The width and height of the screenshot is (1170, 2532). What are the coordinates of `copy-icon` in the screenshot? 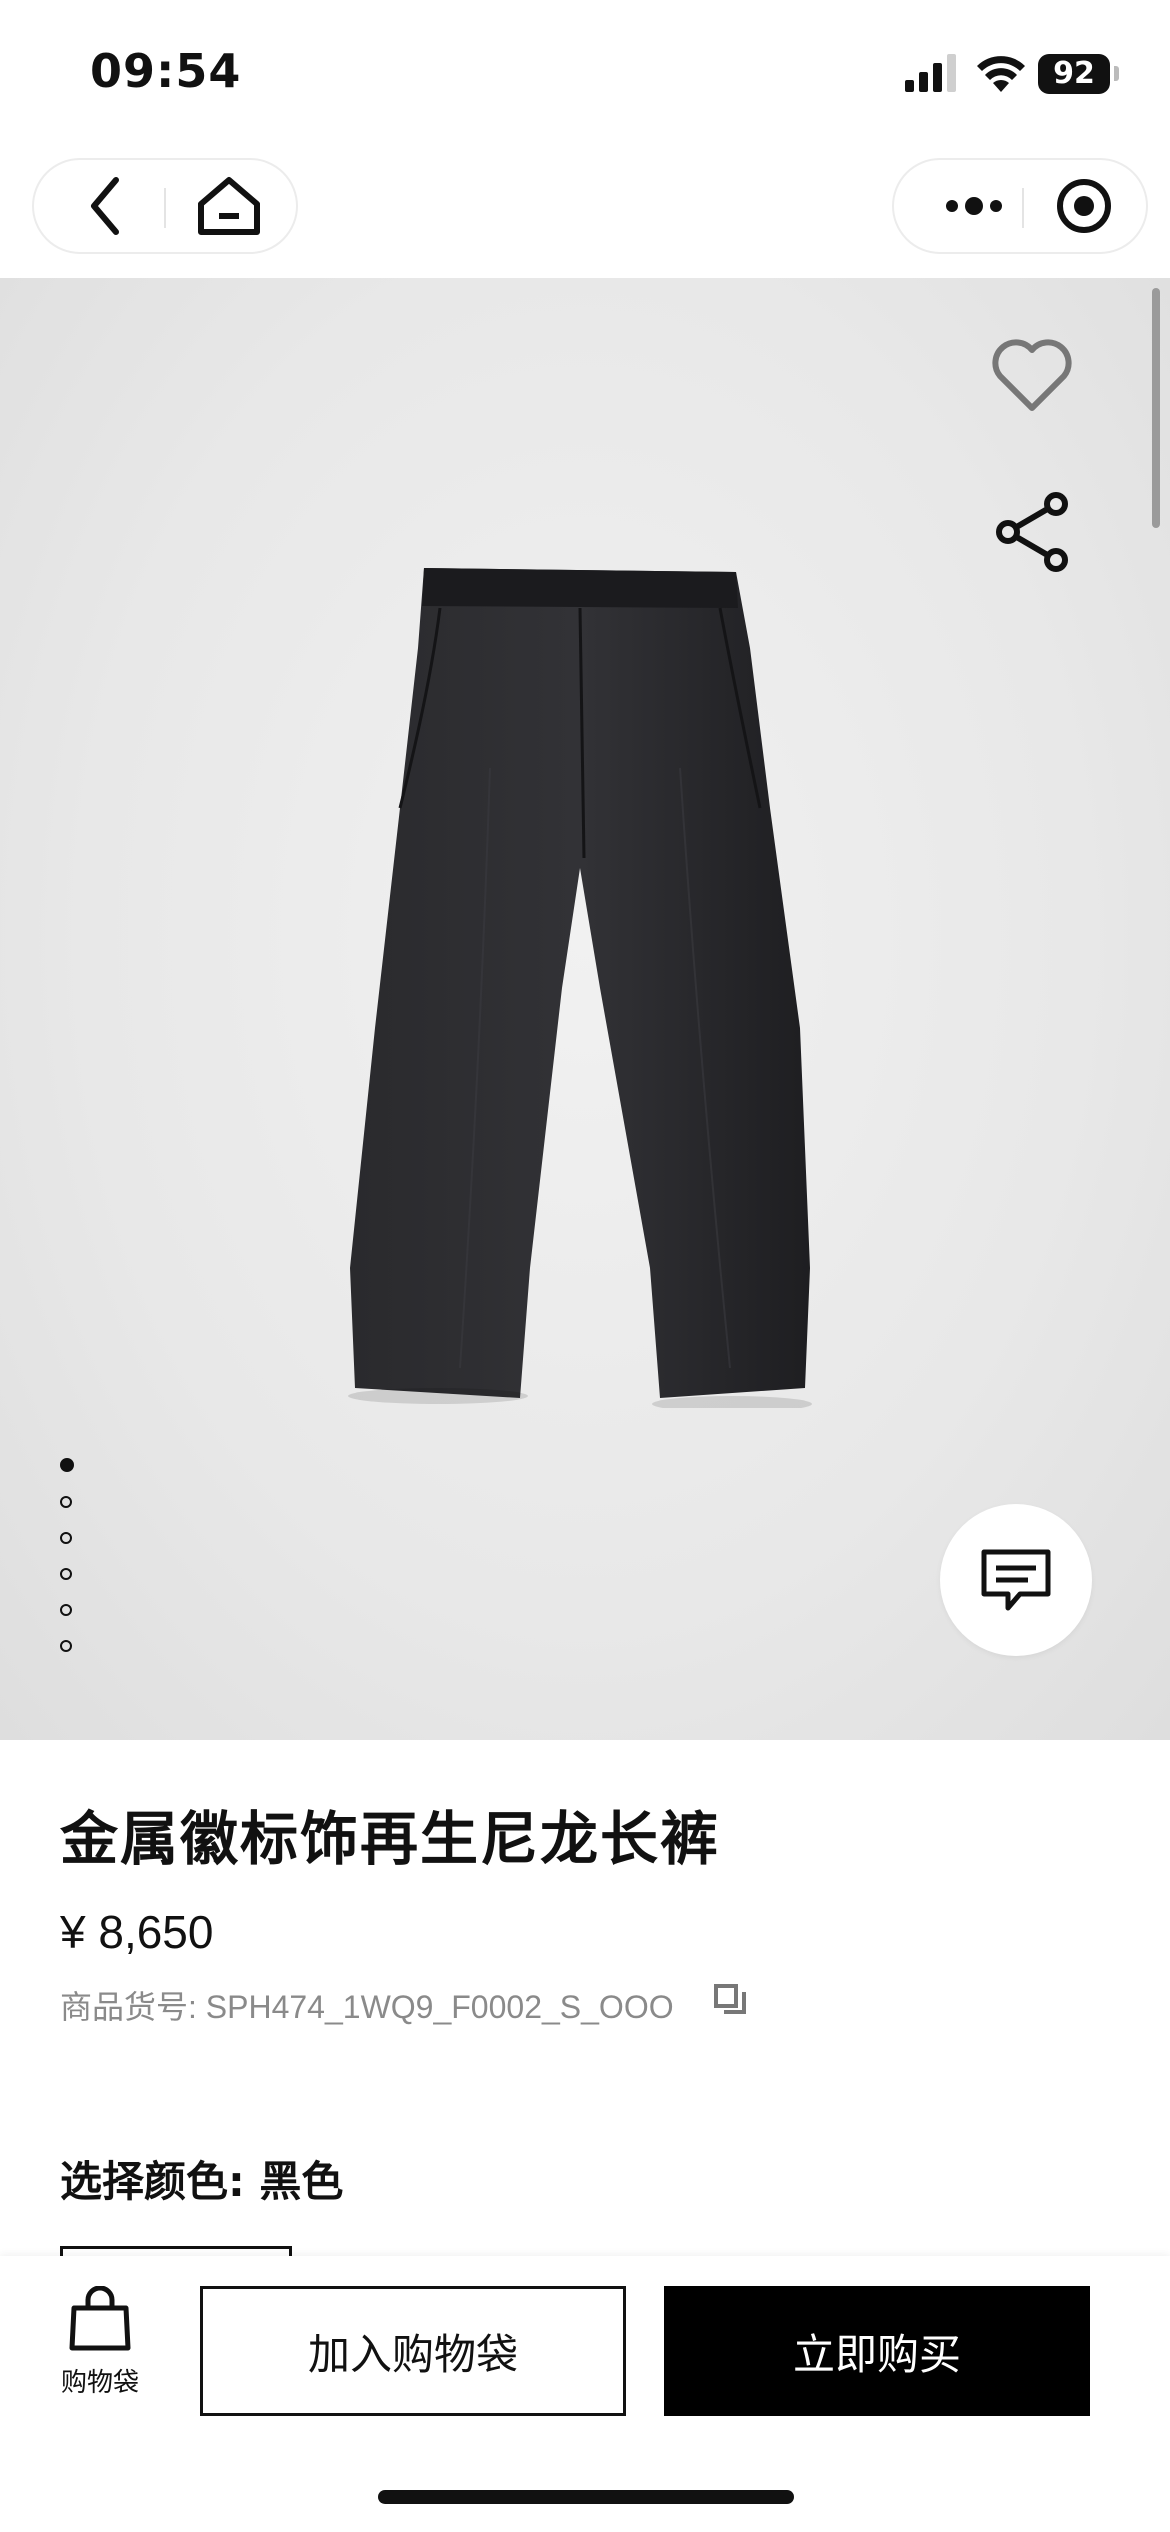 It's located at (730, 1999).